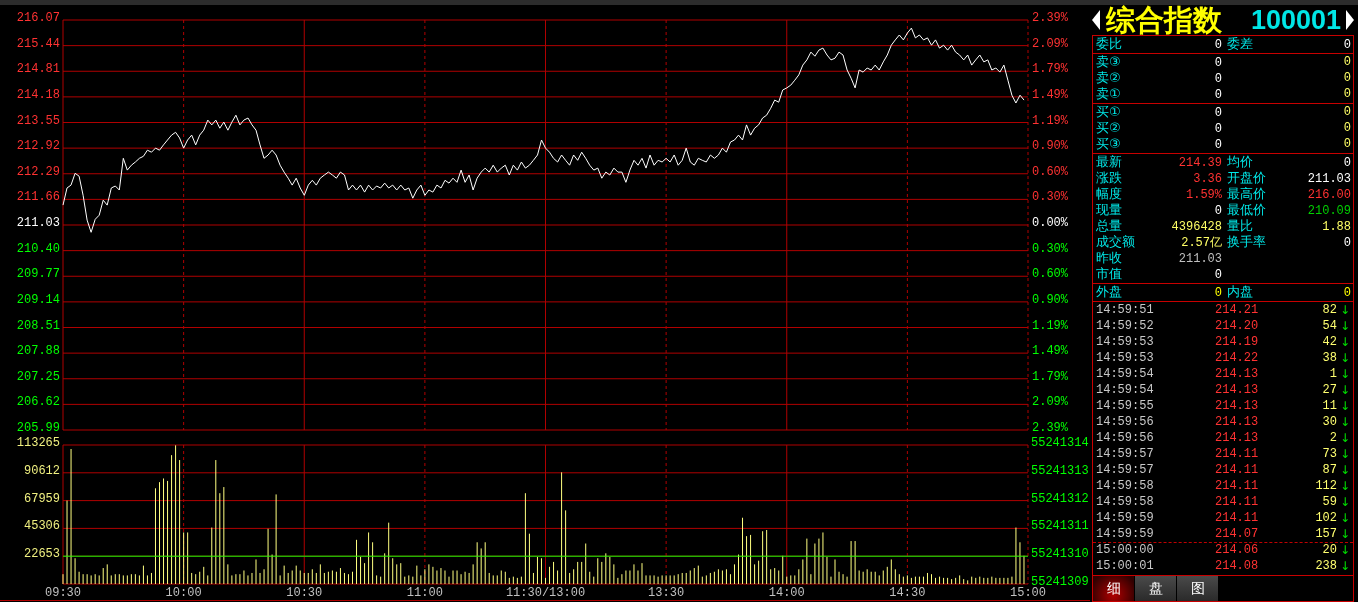 The height and width of the screenshot is (602, 1358). What do you see at coordinates (1109, 178) in the screenshot?
I see `field-label: 涨跌` at bounding box center [1109, 178].